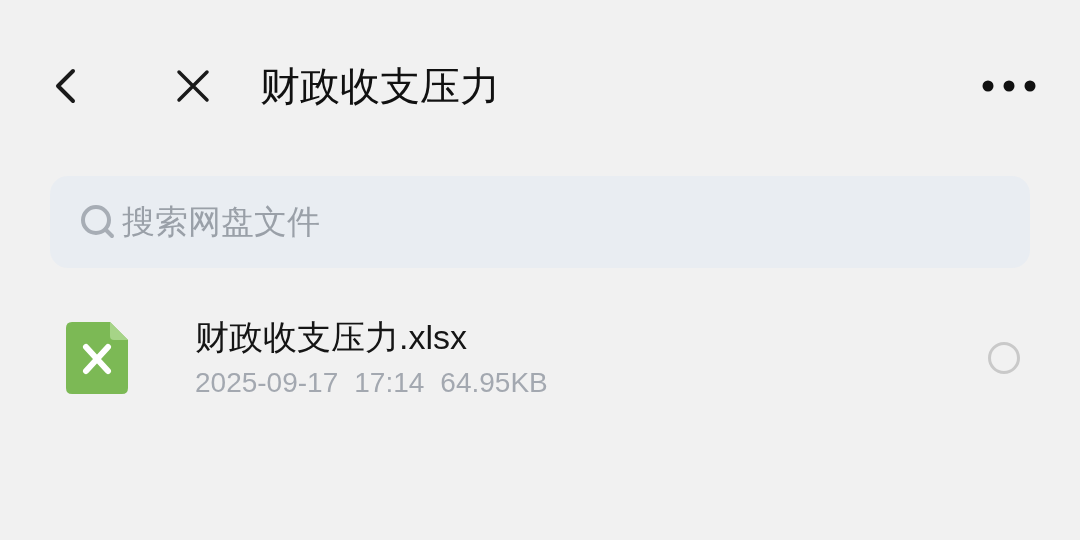 This screenshot has width=1080, height=540. Describe the element at coordinates (65, 86) in the screenshot. I see `back-icon` at that location.